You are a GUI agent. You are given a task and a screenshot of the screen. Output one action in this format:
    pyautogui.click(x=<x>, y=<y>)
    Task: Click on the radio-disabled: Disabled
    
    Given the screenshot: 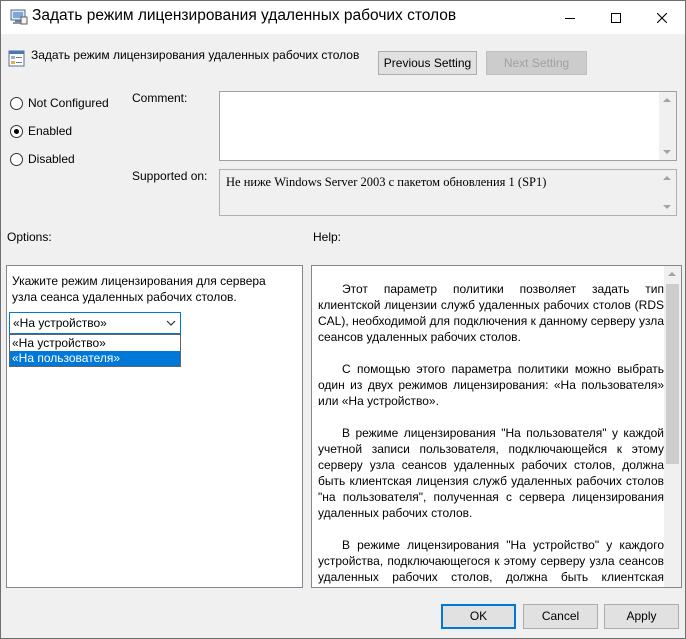 What is the action you would take?
    pyautogui.click(x=42, y=159)
    